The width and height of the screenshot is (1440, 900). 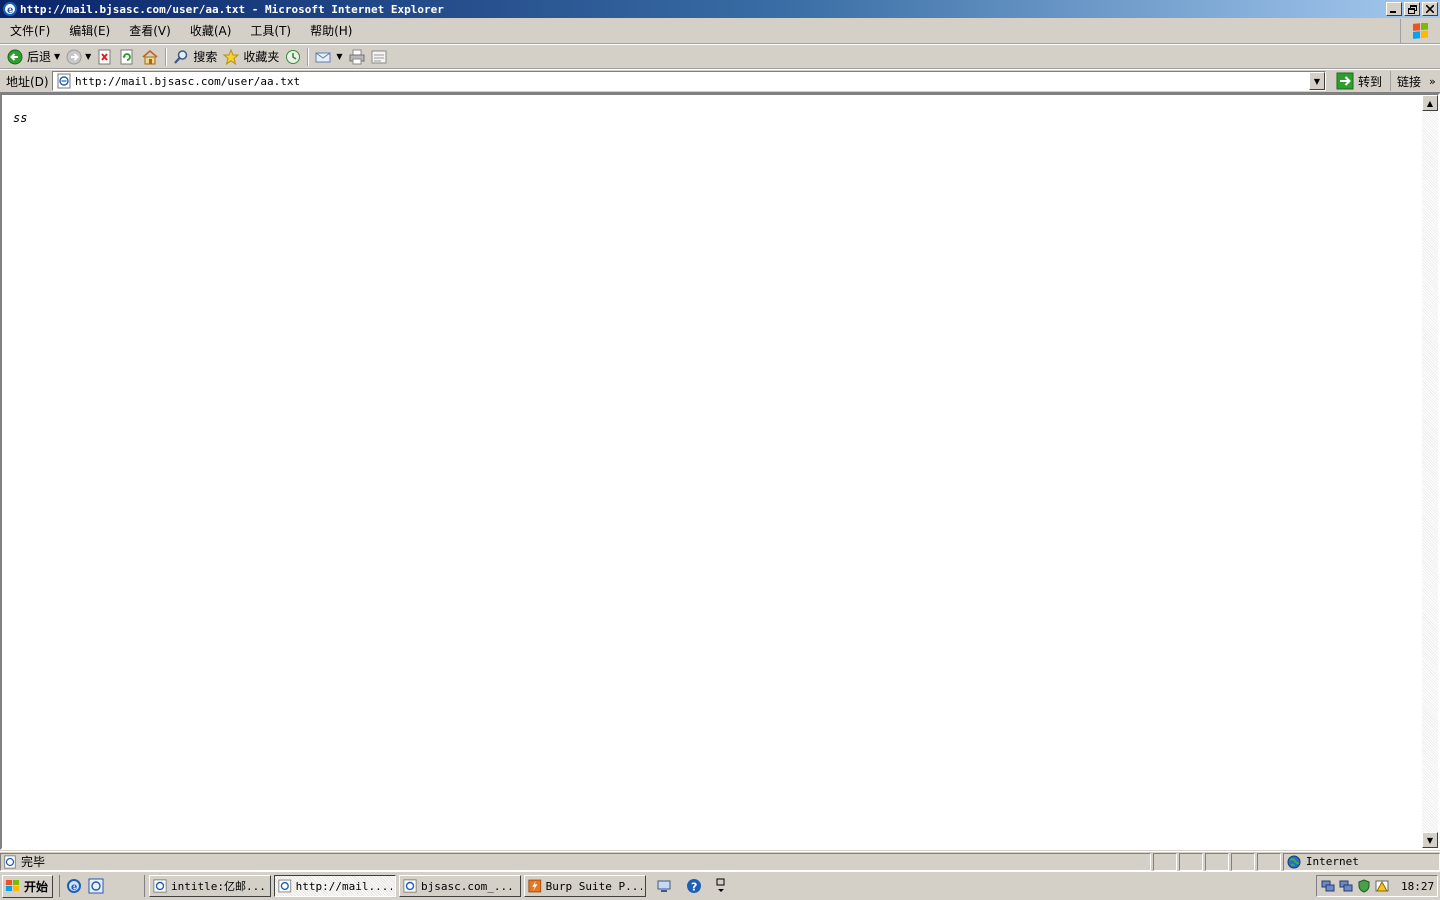 I want to click on restore-window-icon, so click(x=721, y=886).